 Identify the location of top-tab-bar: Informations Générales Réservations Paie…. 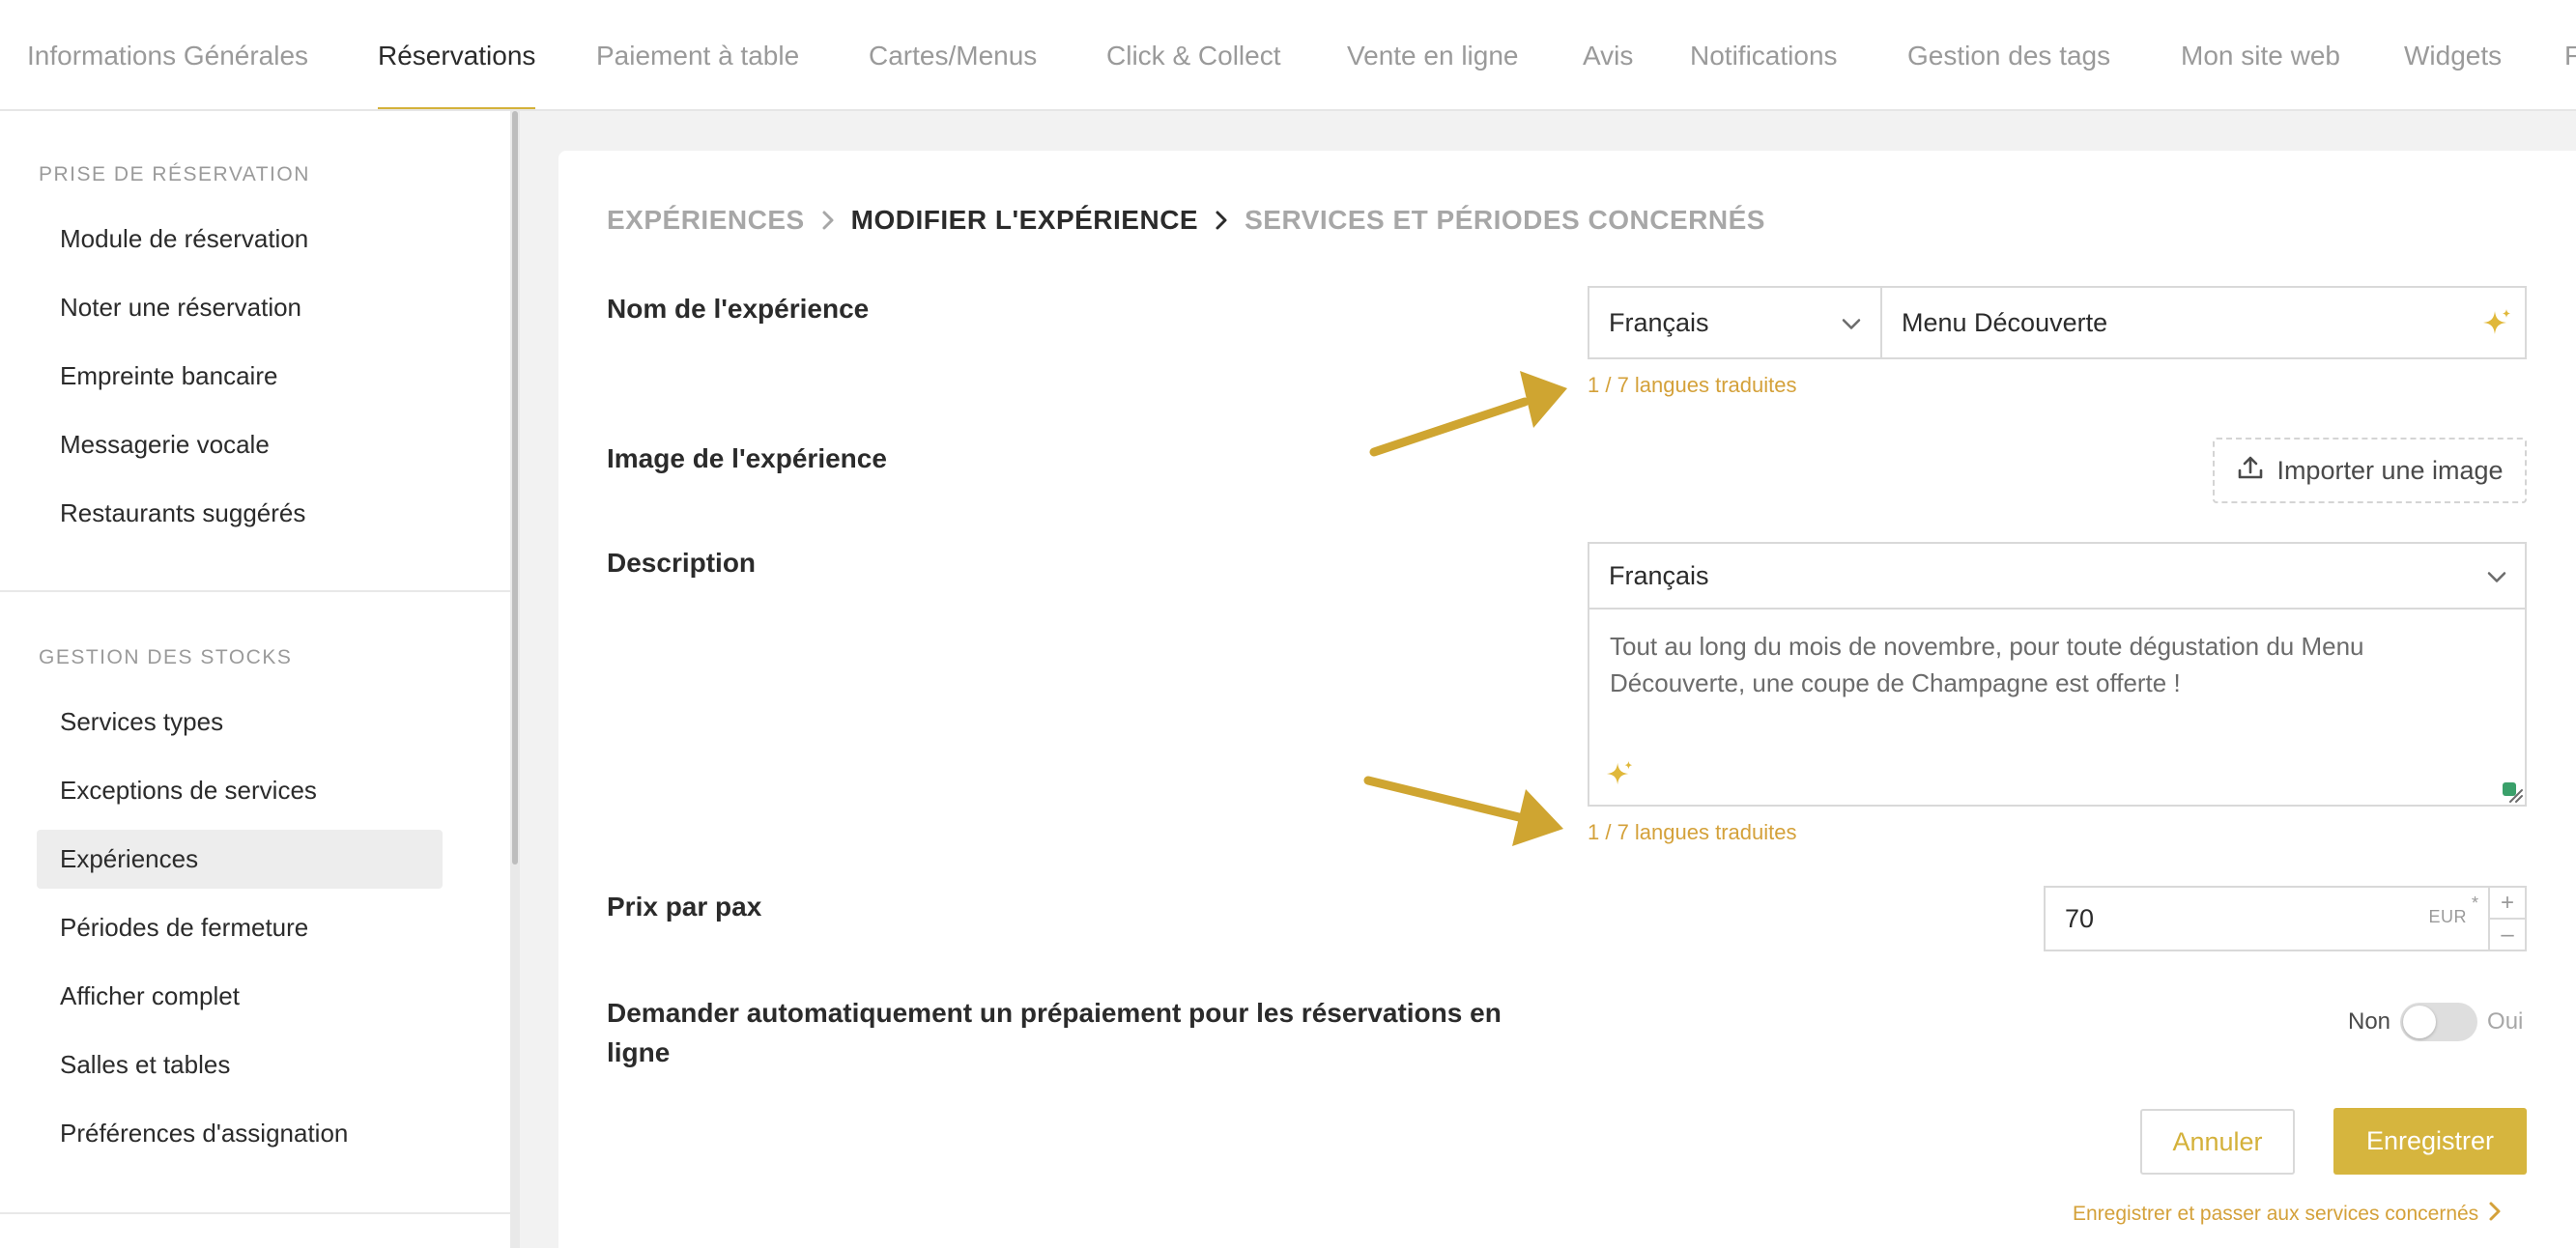
(1288, 56).